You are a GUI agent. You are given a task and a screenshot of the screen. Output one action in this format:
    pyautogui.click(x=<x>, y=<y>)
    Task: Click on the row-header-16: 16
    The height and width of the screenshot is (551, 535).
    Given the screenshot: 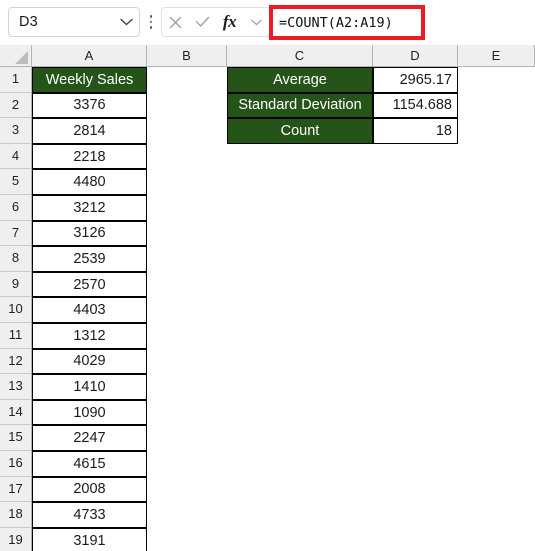 What is the action you would take?
    pyautogui.click(x=15, y=464)
    